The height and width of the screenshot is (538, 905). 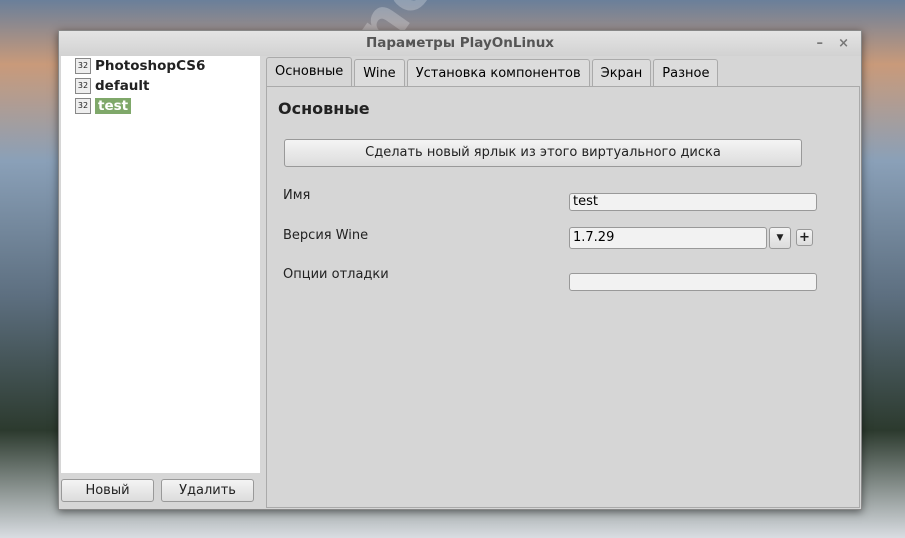 I want to click on list-item: 32 PhotoshopCS6, so click(x=160, y=66).